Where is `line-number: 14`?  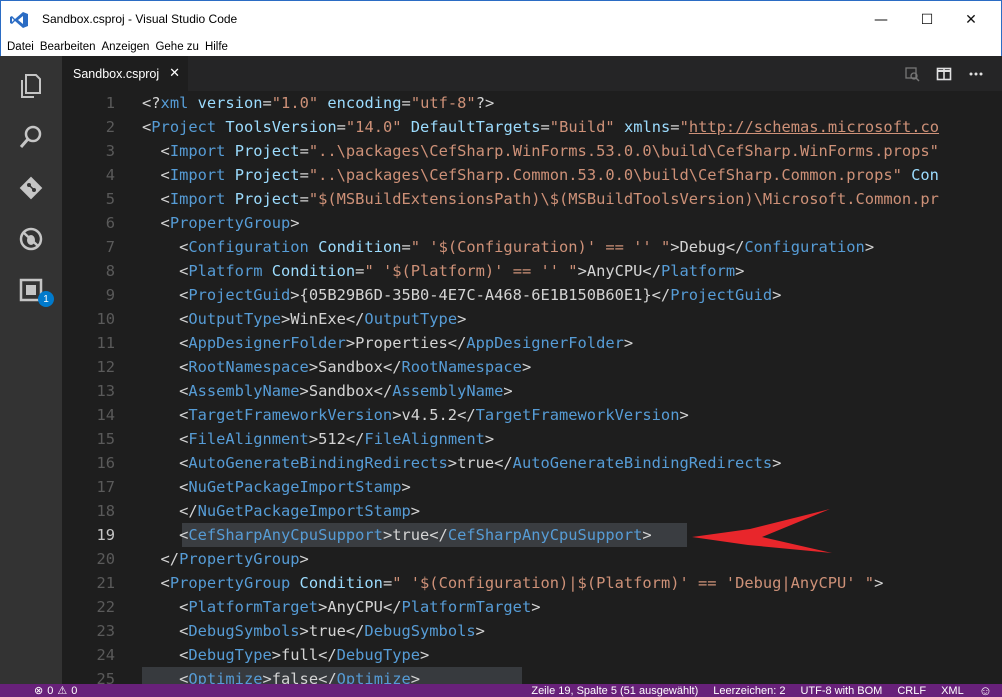 line-number: 14 is located at coordinates (105, 415).